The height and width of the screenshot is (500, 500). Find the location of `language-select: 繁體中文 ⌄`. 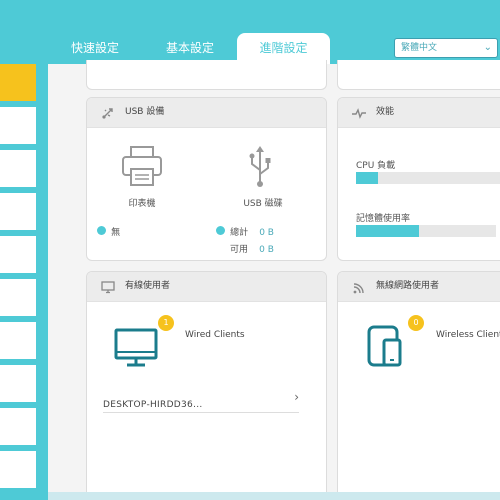

language-select: 繁體中文 ⌄ is located at coordinates (446, 48).